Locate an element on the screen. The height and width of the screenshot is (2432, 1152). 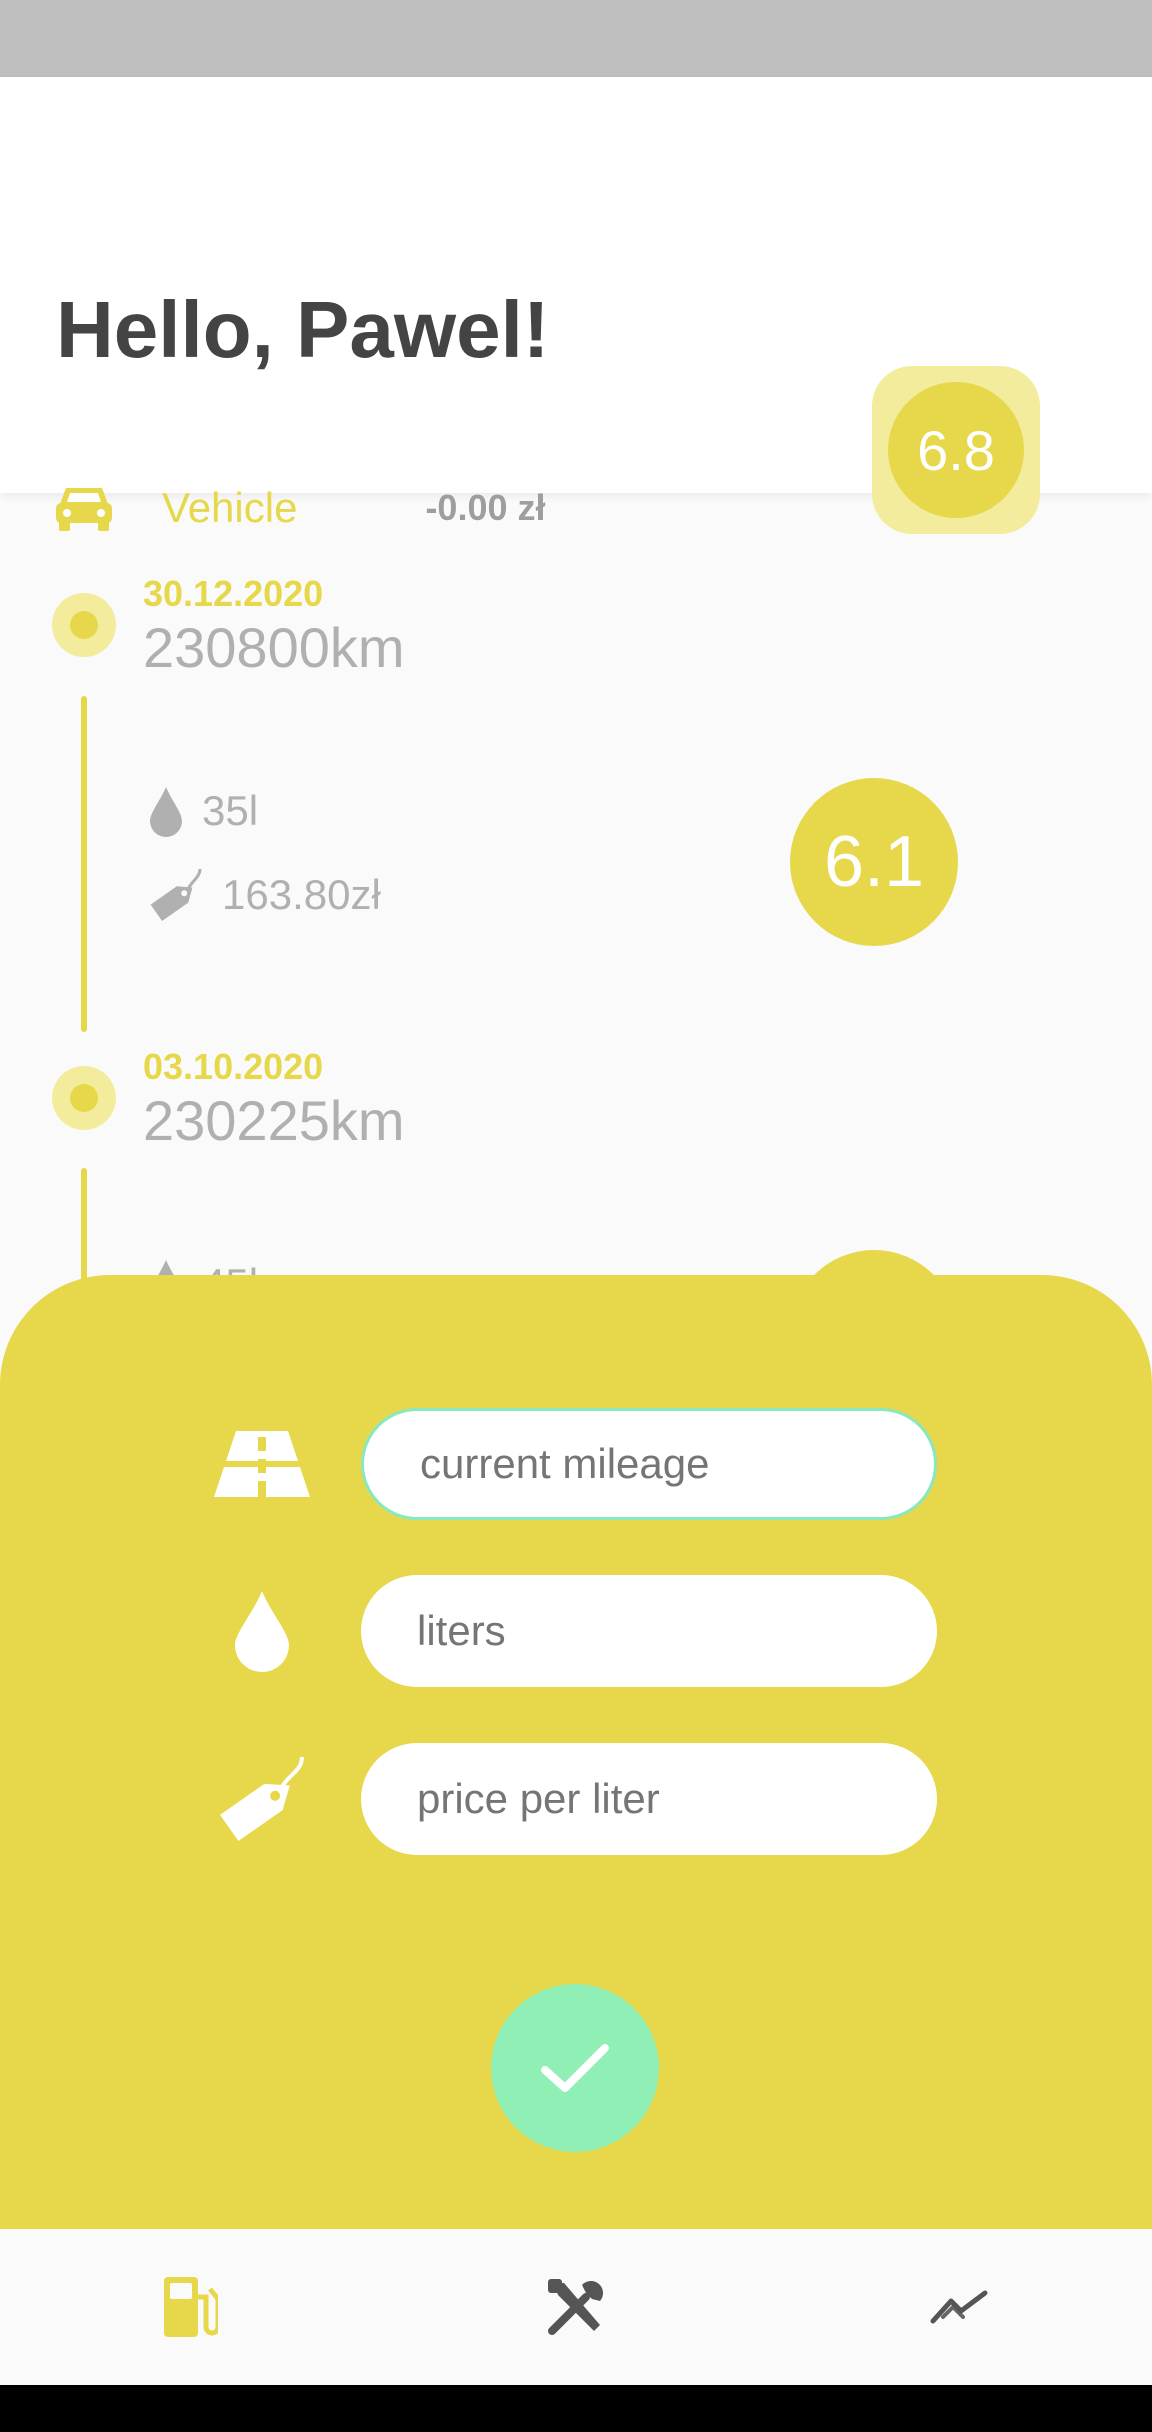
checkmark-icon is located at coordinates (575, 2068).